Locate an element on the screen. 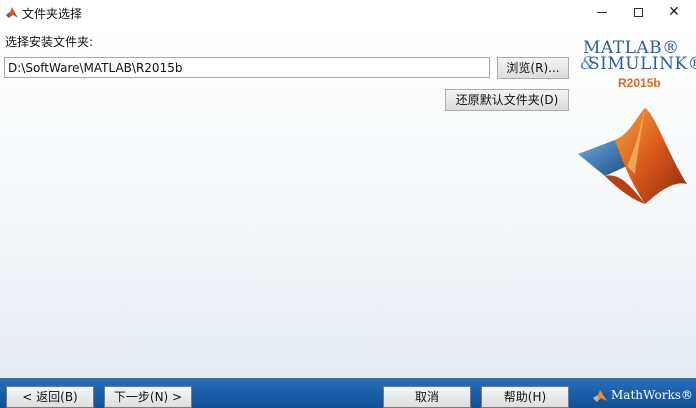  minimize-icon is located at coordinates (602, 12).